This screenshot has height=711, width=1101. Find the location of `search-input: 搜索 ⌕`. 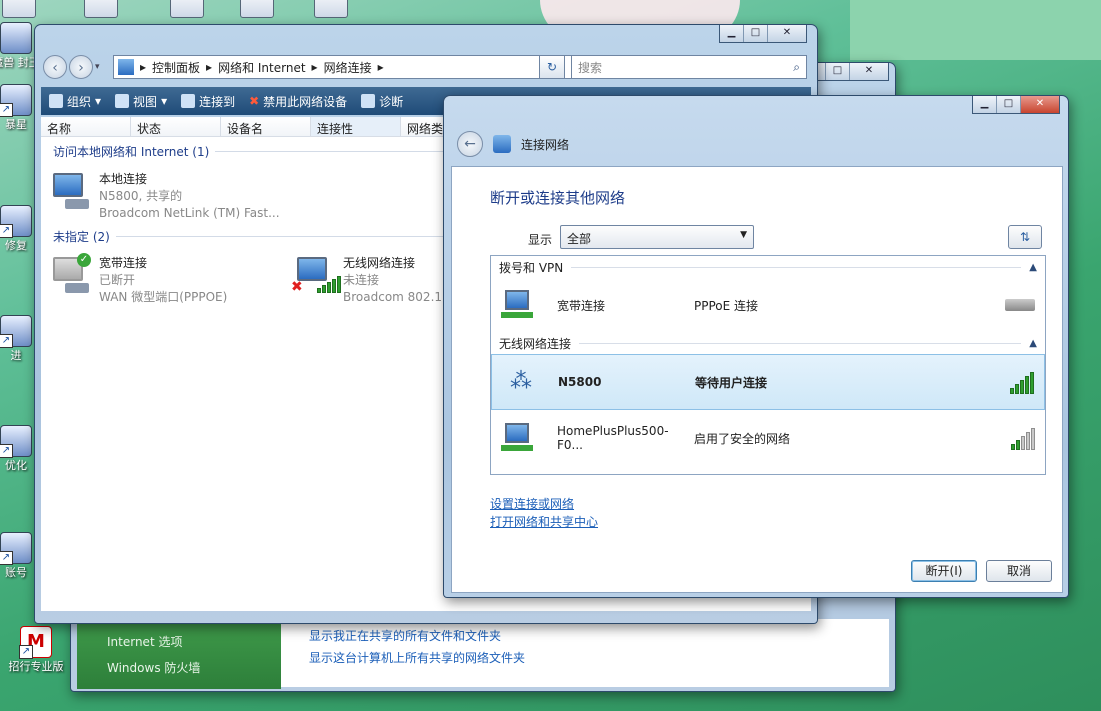

search-input: 搜索 ⌕ is located at coordinates (689, 67).